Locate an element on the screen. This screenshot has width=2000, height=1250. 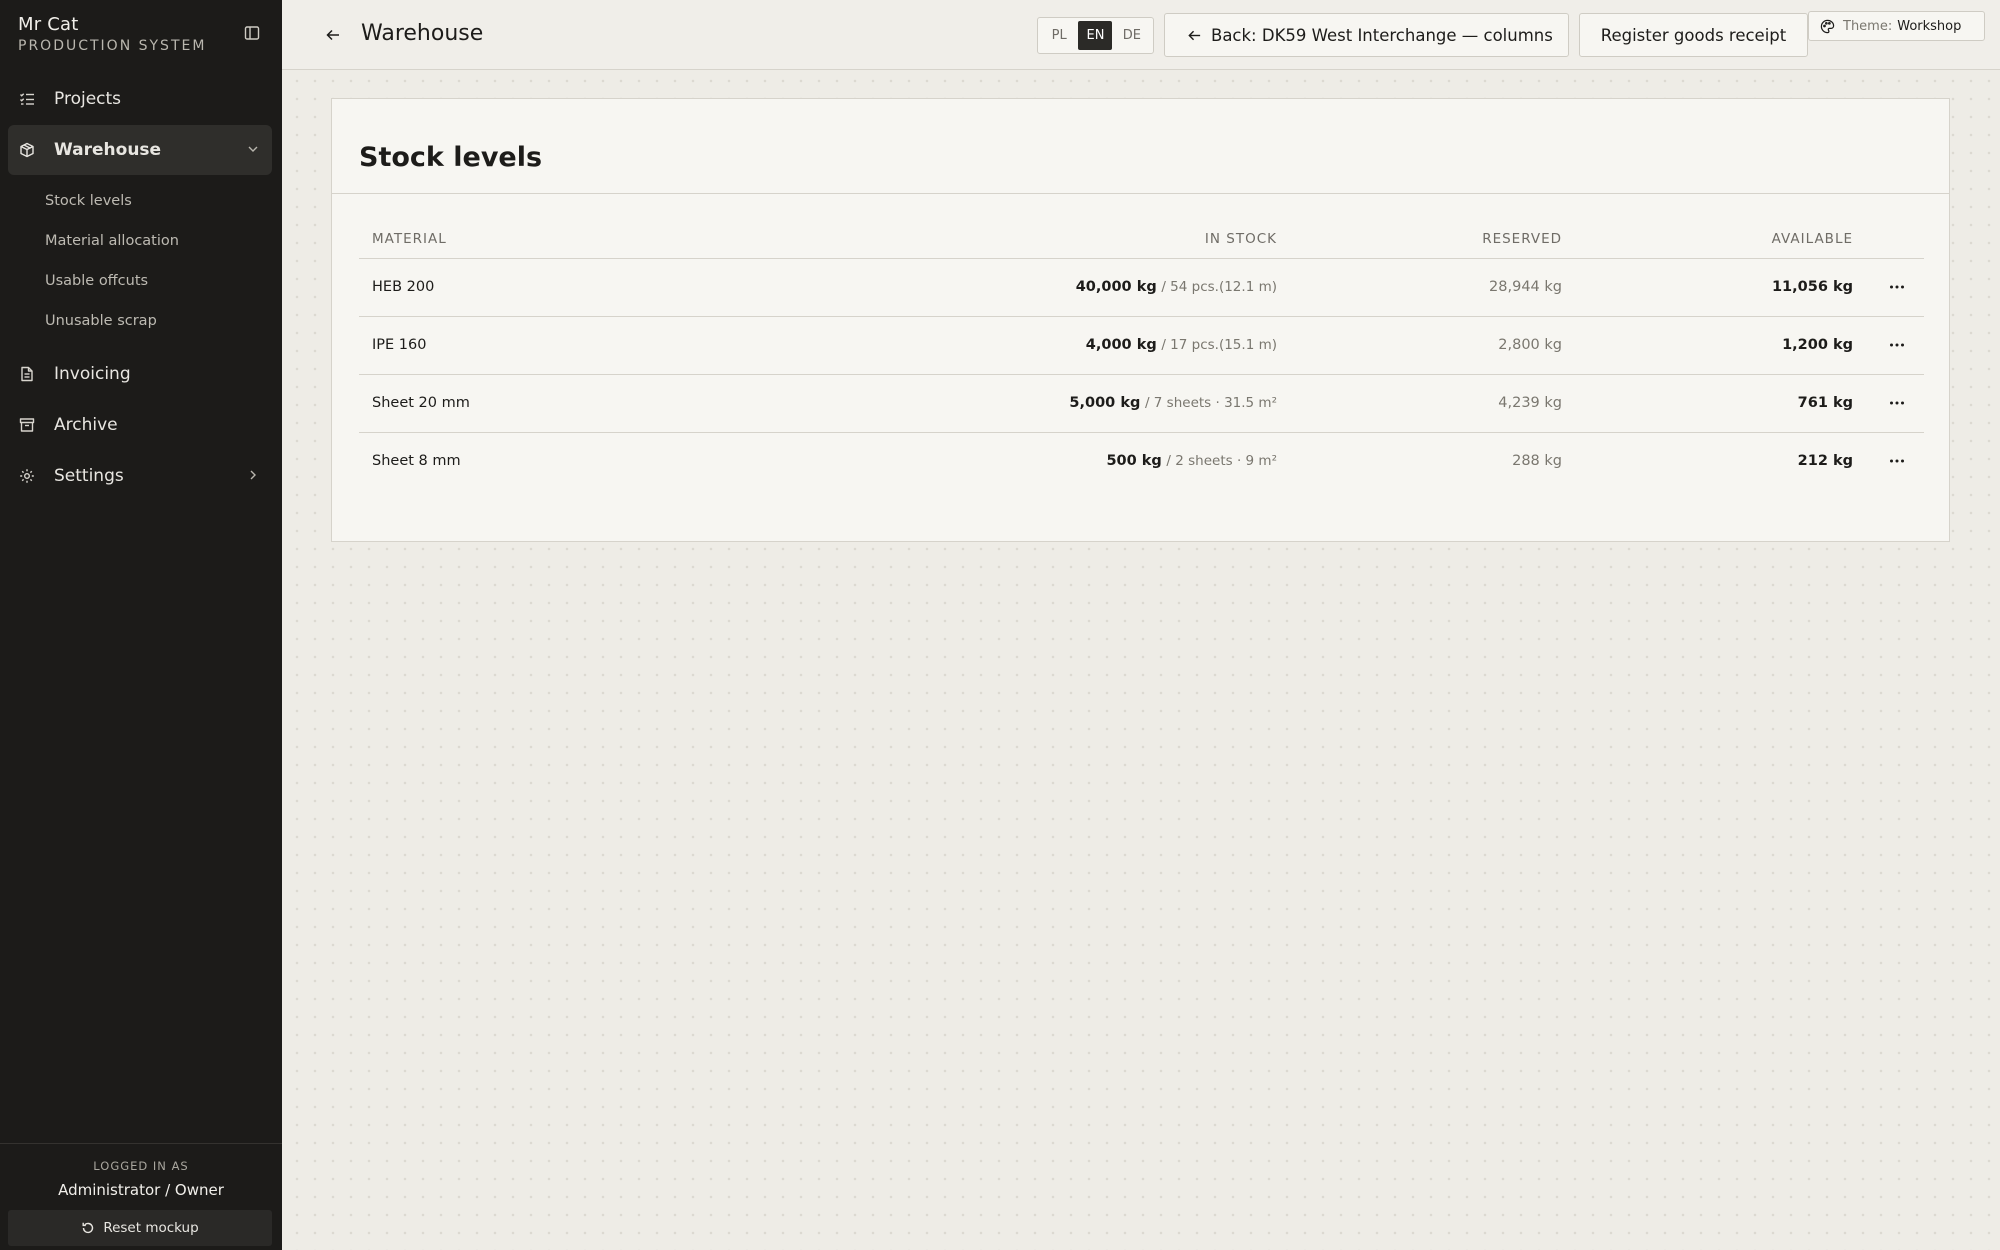
stock-weight: 5,000 kg is located at coordinates (1105, 403).